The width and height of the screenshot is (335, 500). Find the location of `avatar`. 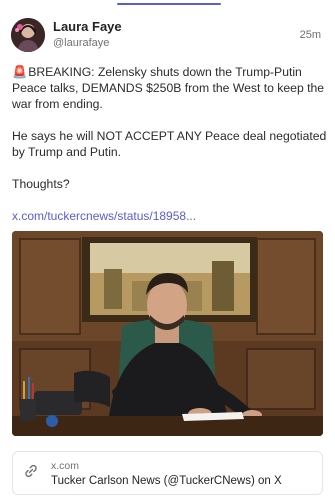

avatar is located at coordinates (28, 35).